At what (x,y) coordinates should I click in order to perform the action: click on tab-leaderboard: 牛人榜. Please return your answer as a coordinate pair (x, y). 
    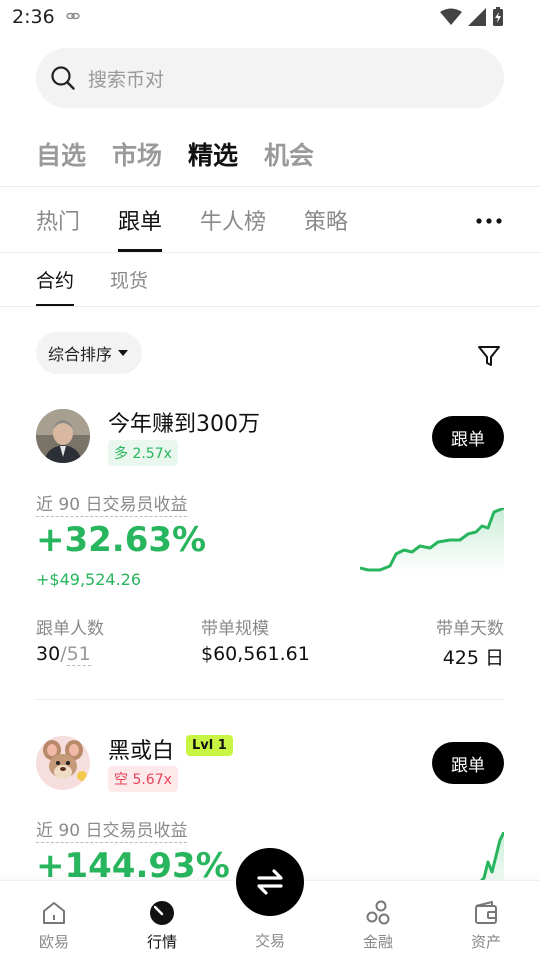
    Looking at the image, I should click on (233, 228).